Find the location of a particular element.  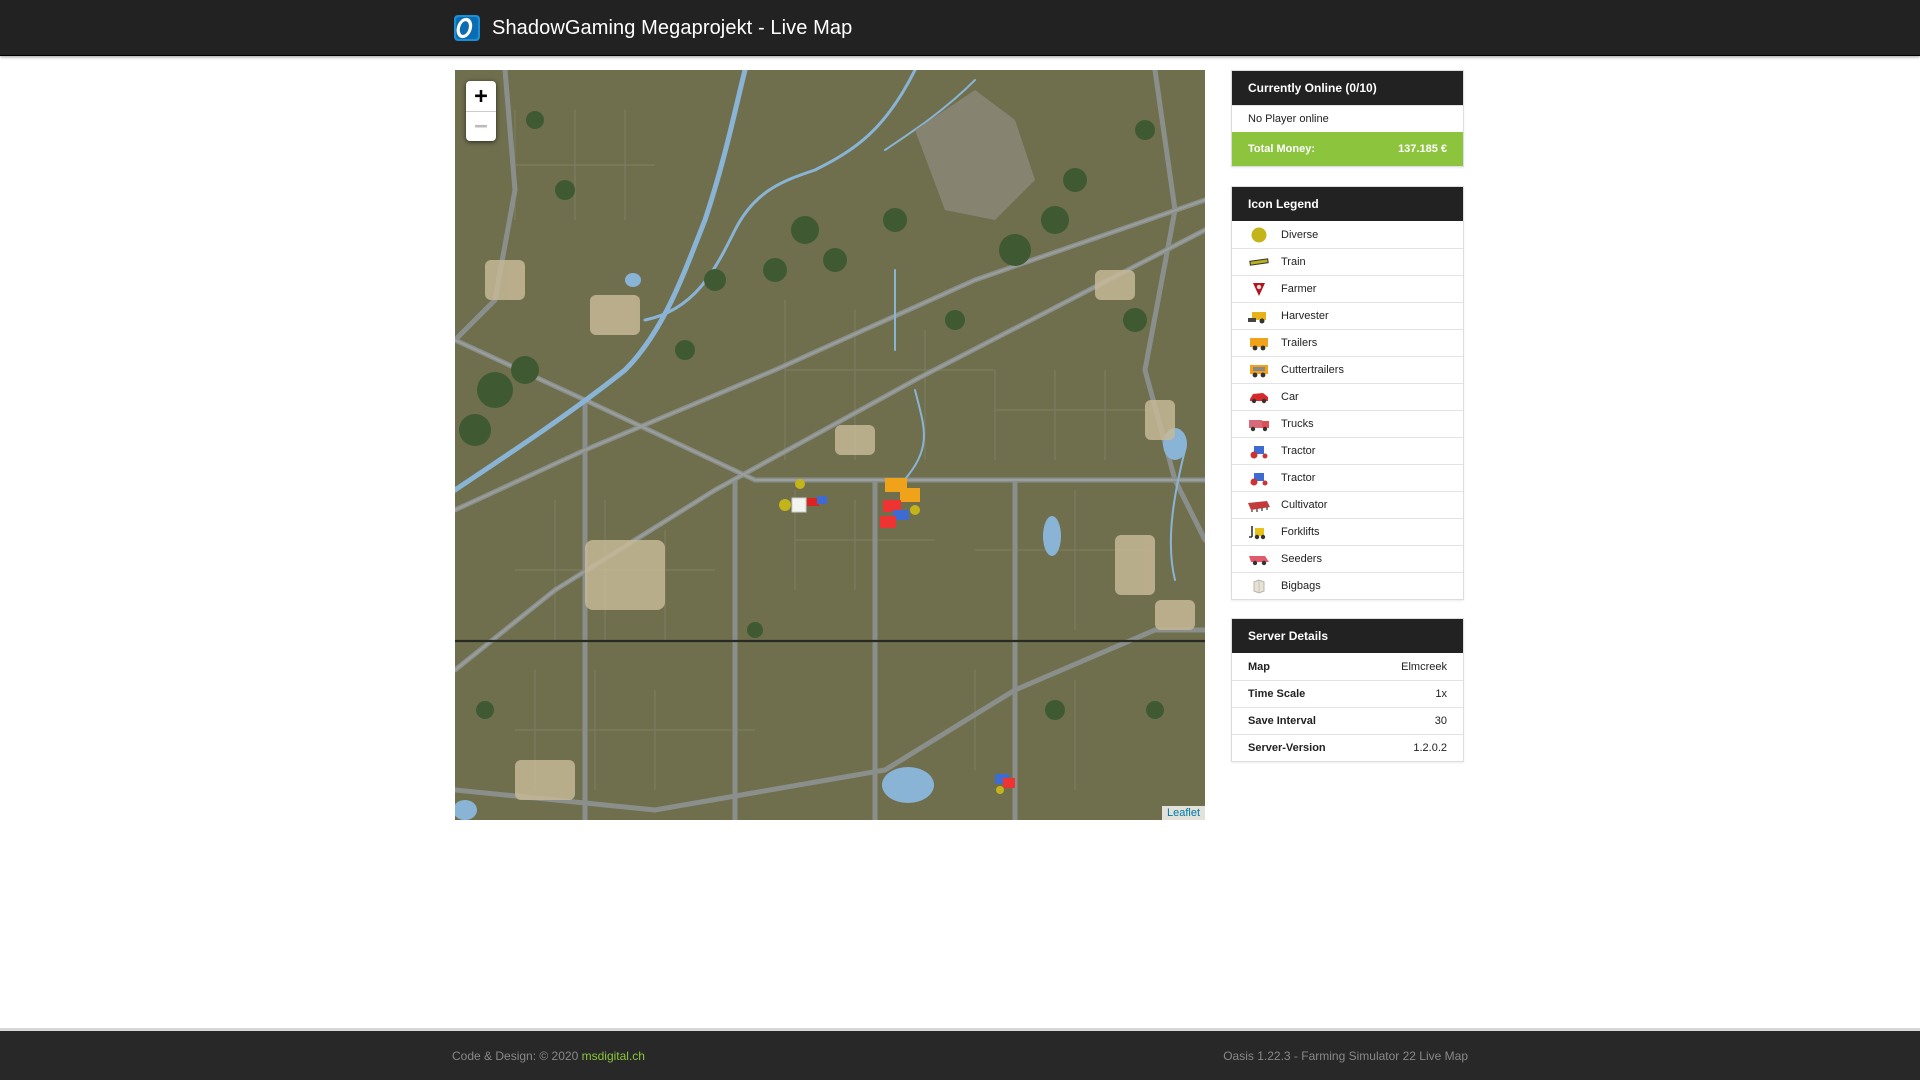

zoom-out-button: − is located at coordinates (481, 126).